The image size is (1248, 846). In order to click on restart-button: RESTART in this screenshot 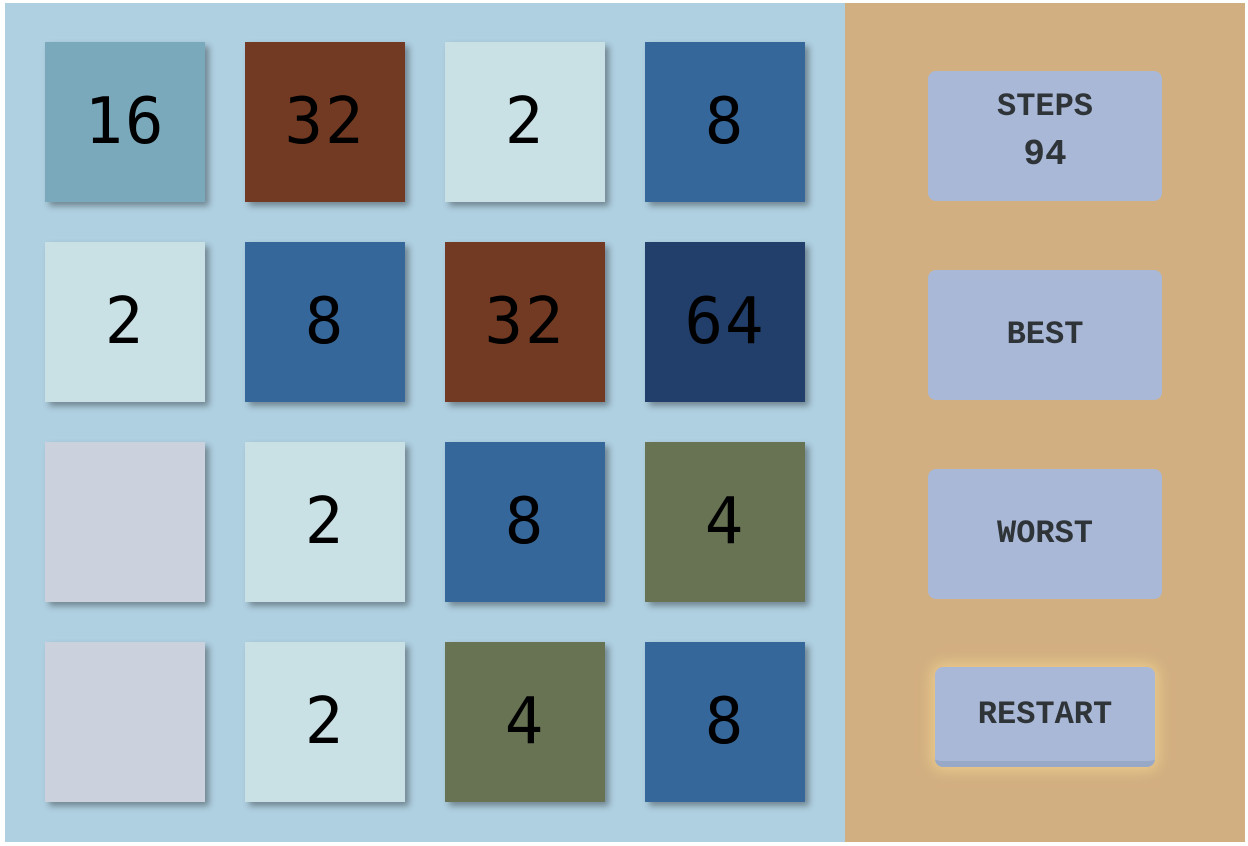, I will do `click(1045, 717)`.